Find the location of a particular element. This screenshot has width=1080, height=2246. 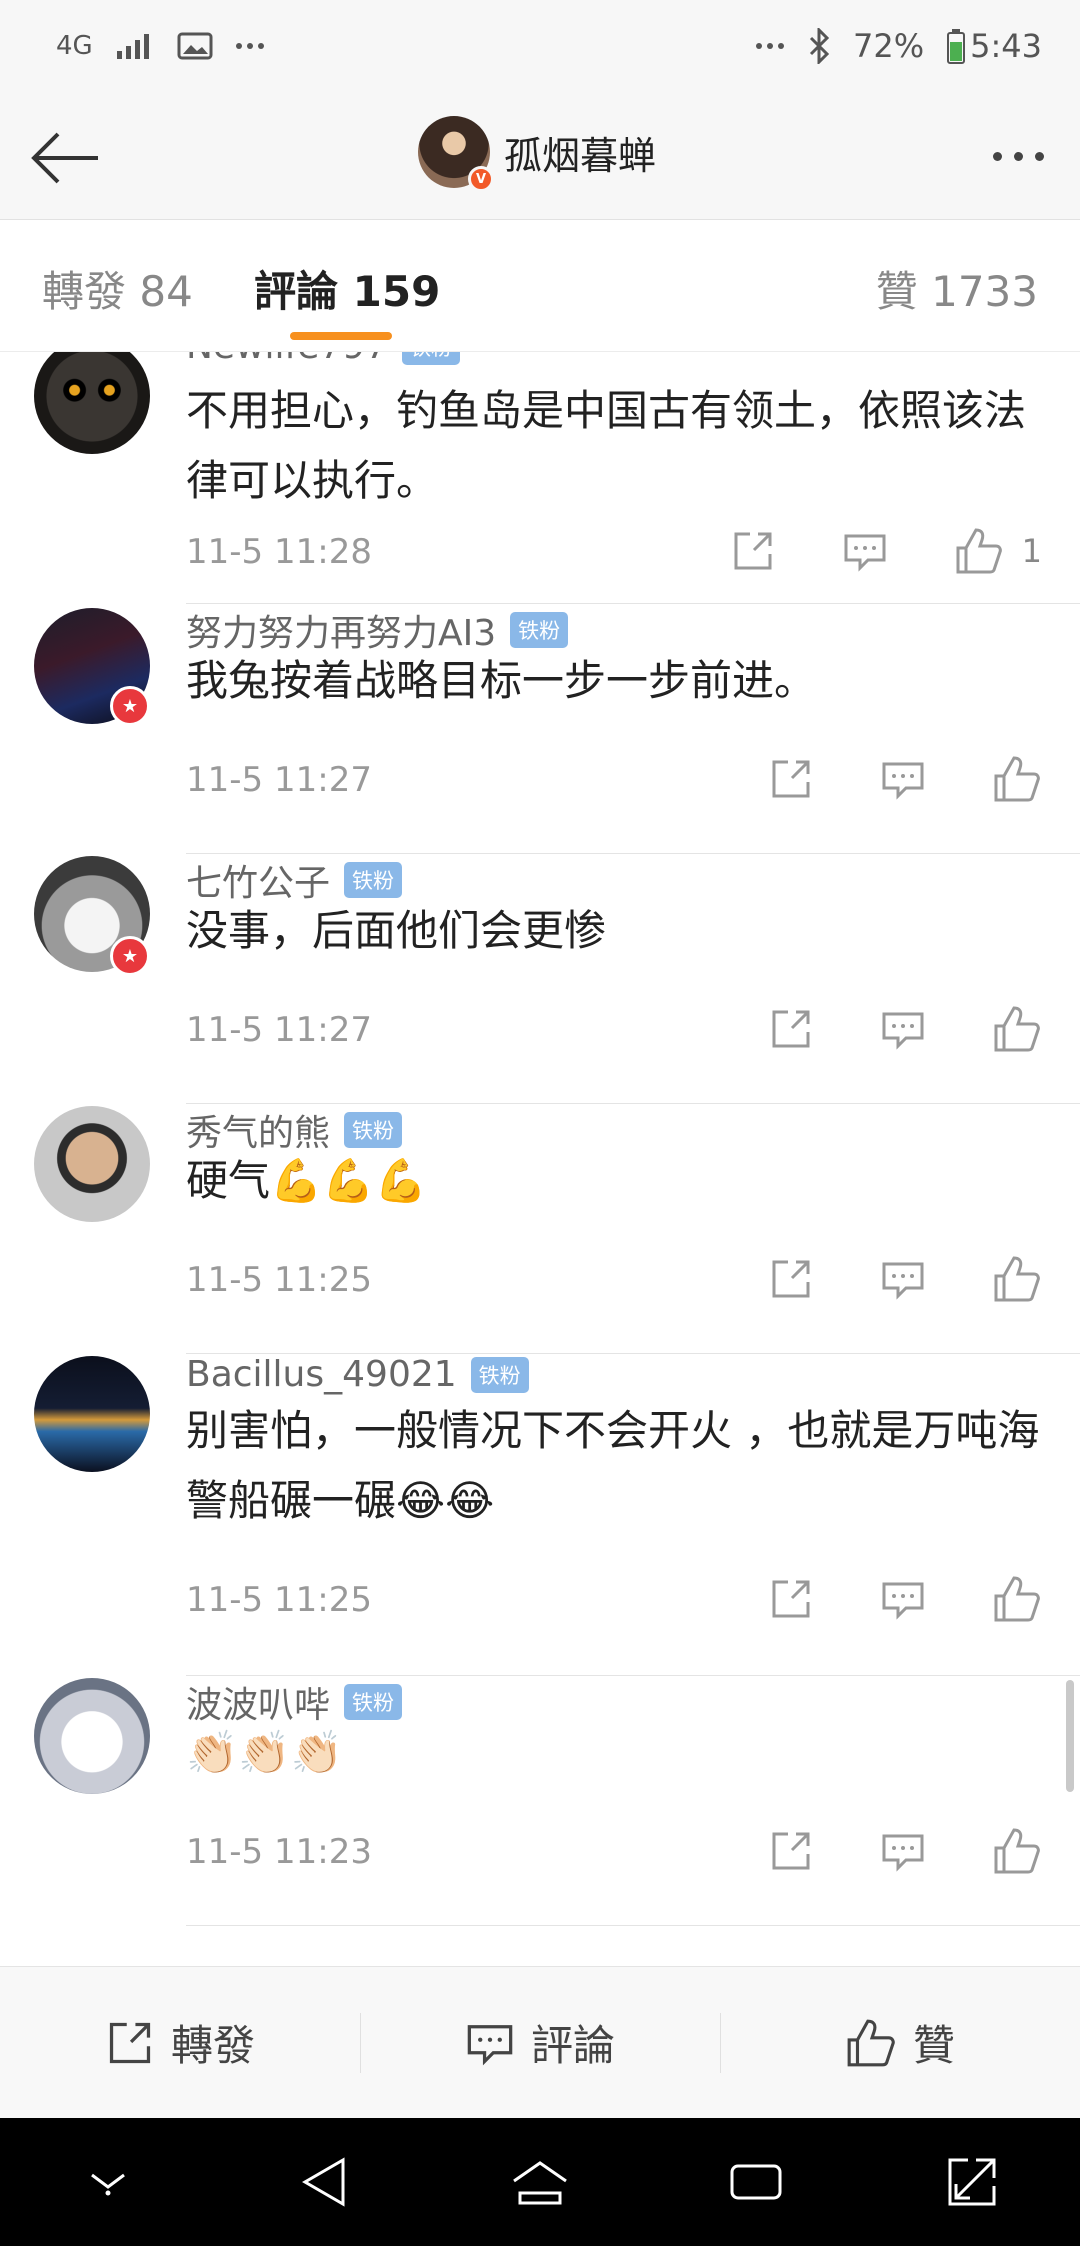

like-label: 贊 is located at coordinates (933, 2045).